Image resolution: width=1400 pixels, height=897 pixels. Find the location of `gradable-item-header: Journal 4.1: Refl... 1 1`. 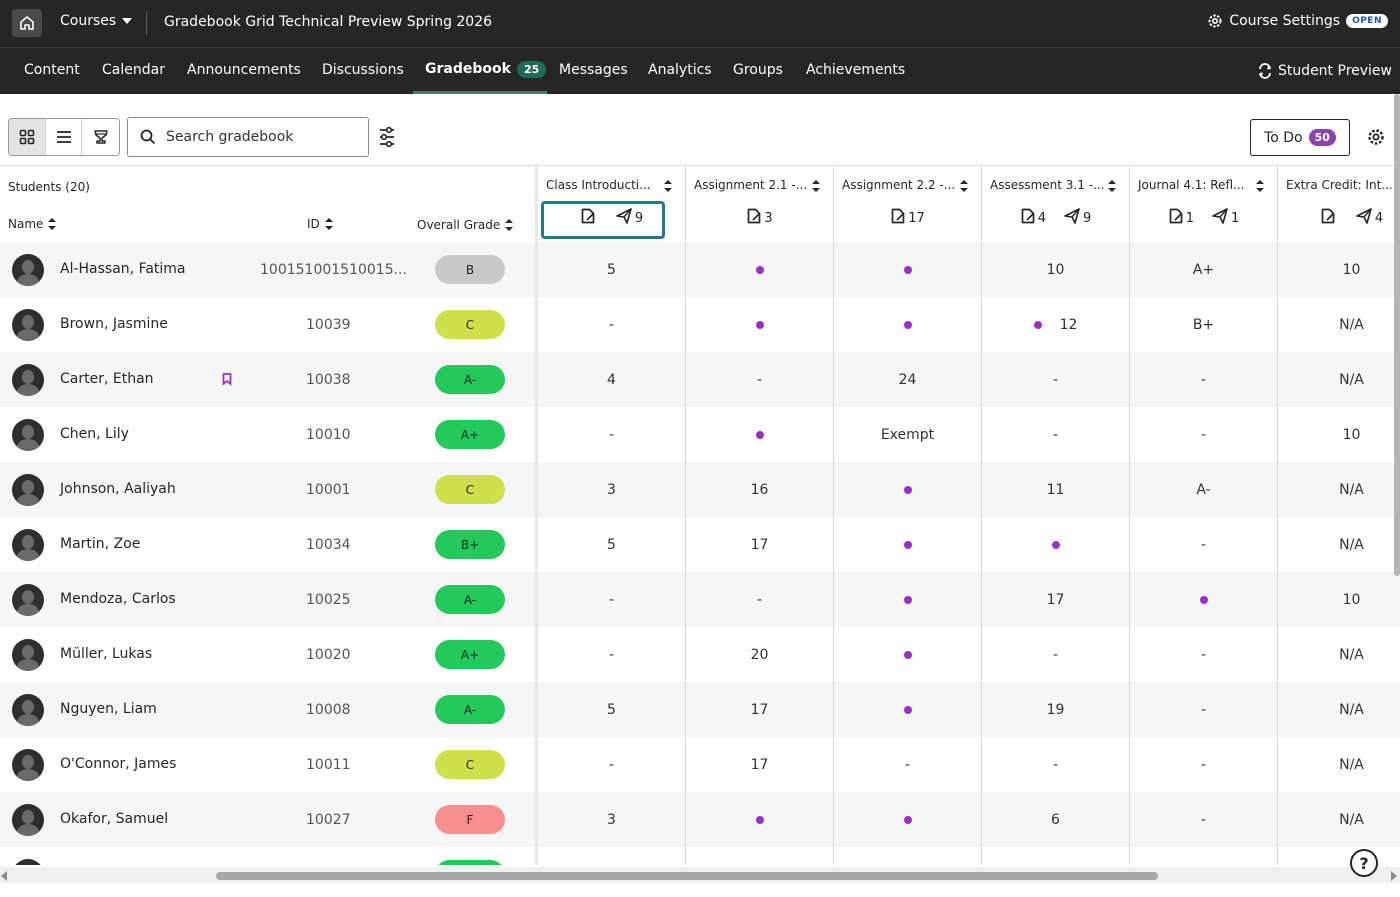

gradable-item-header: Journal 4.1: Refl... 1 1 is located at coordinates (1204, 203).